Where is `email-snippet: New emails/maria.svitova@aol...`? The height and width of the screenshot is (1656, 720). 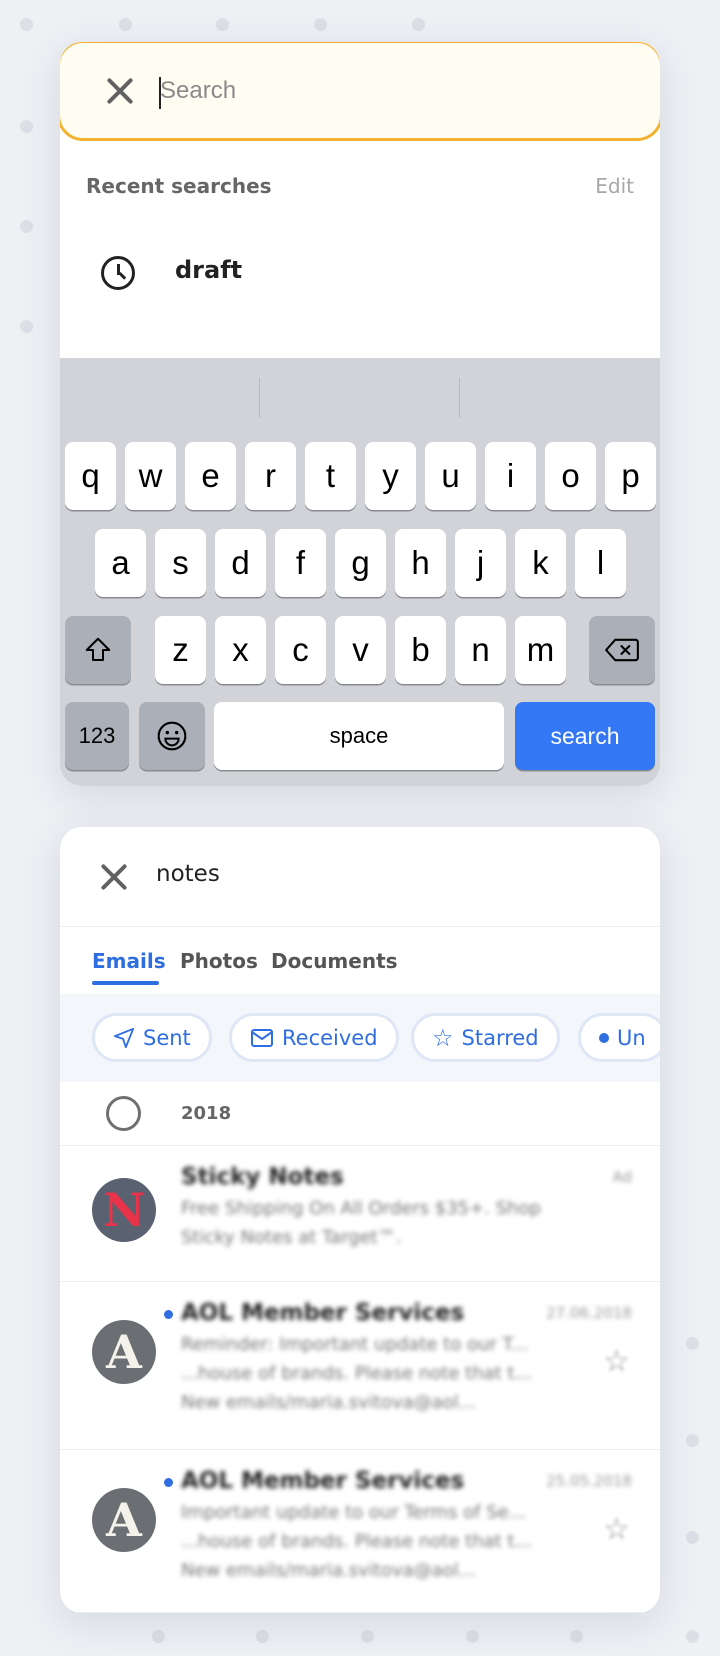 email-snippet: New emails/maria.svitova@aol... is located at coordinates (328, 1570).